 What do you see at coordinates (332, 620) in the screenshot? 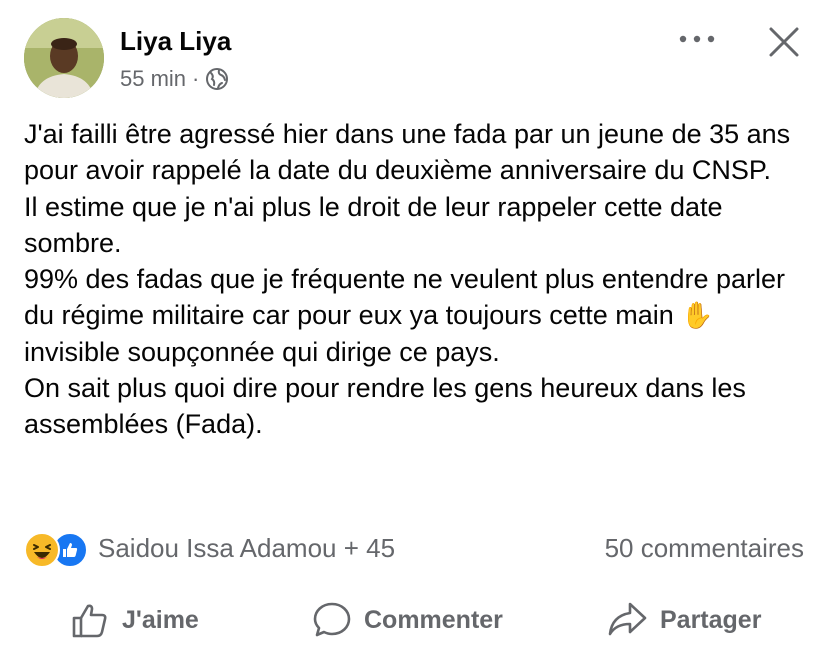
I see `comment-bubble-icon` at bounding box center [332, 620].